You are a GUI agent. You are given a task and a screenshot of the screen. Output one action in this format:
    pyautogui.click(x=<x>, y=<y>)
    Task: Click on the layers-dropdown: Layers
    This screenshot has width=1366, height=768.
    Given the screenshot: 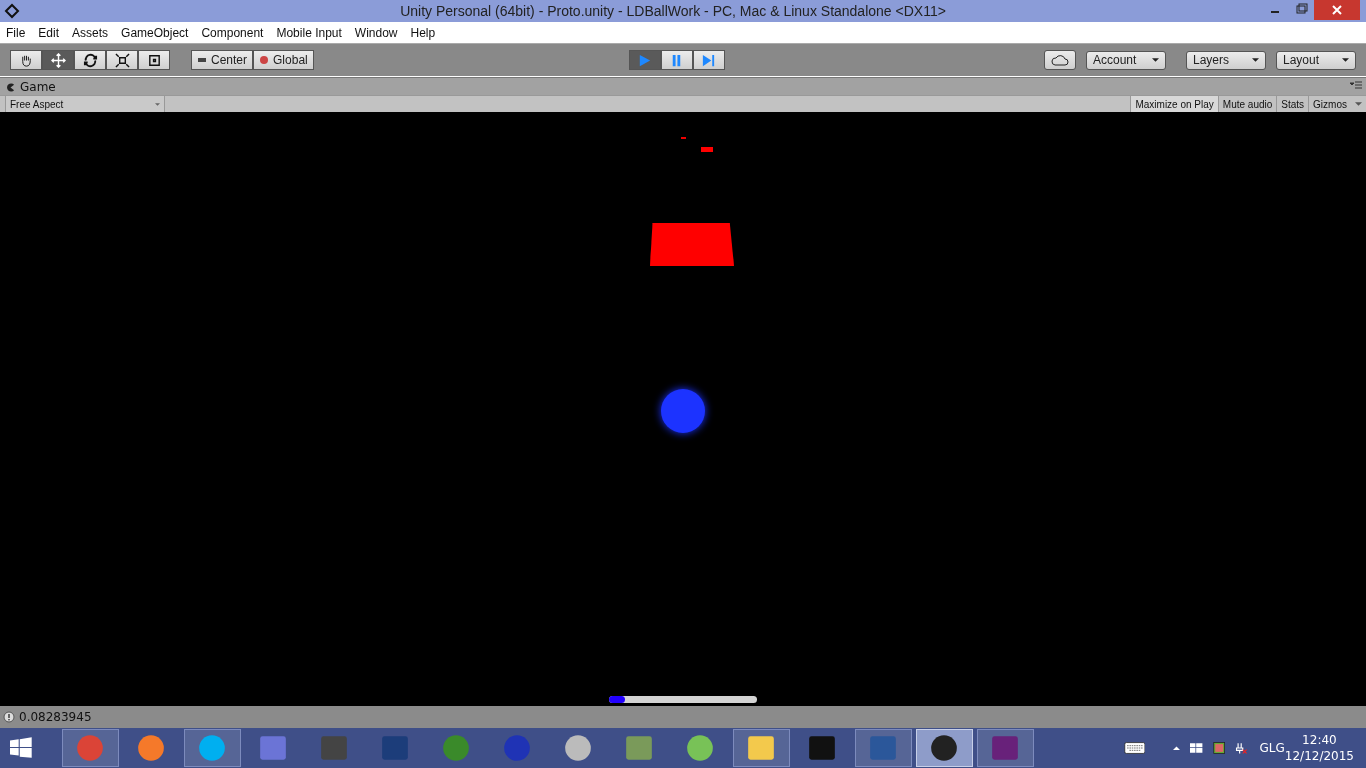 What is the action you would take?
    pyautogui.click(x=1226, y=60)
    